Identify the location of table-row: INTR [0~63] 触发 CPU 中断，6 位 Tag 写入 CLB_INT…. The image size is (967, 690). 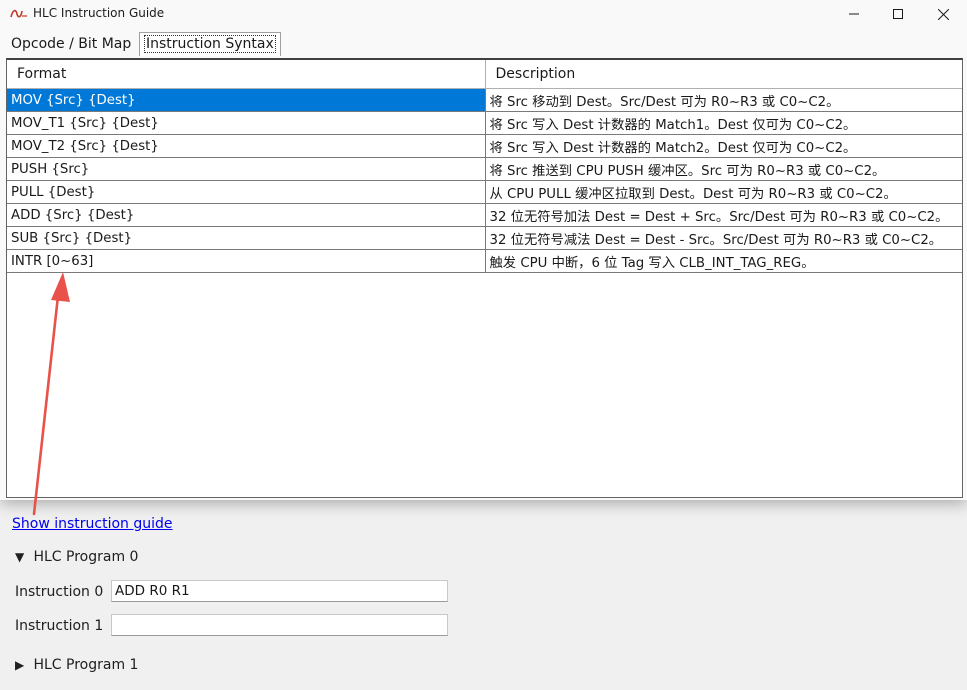
(484, 261).